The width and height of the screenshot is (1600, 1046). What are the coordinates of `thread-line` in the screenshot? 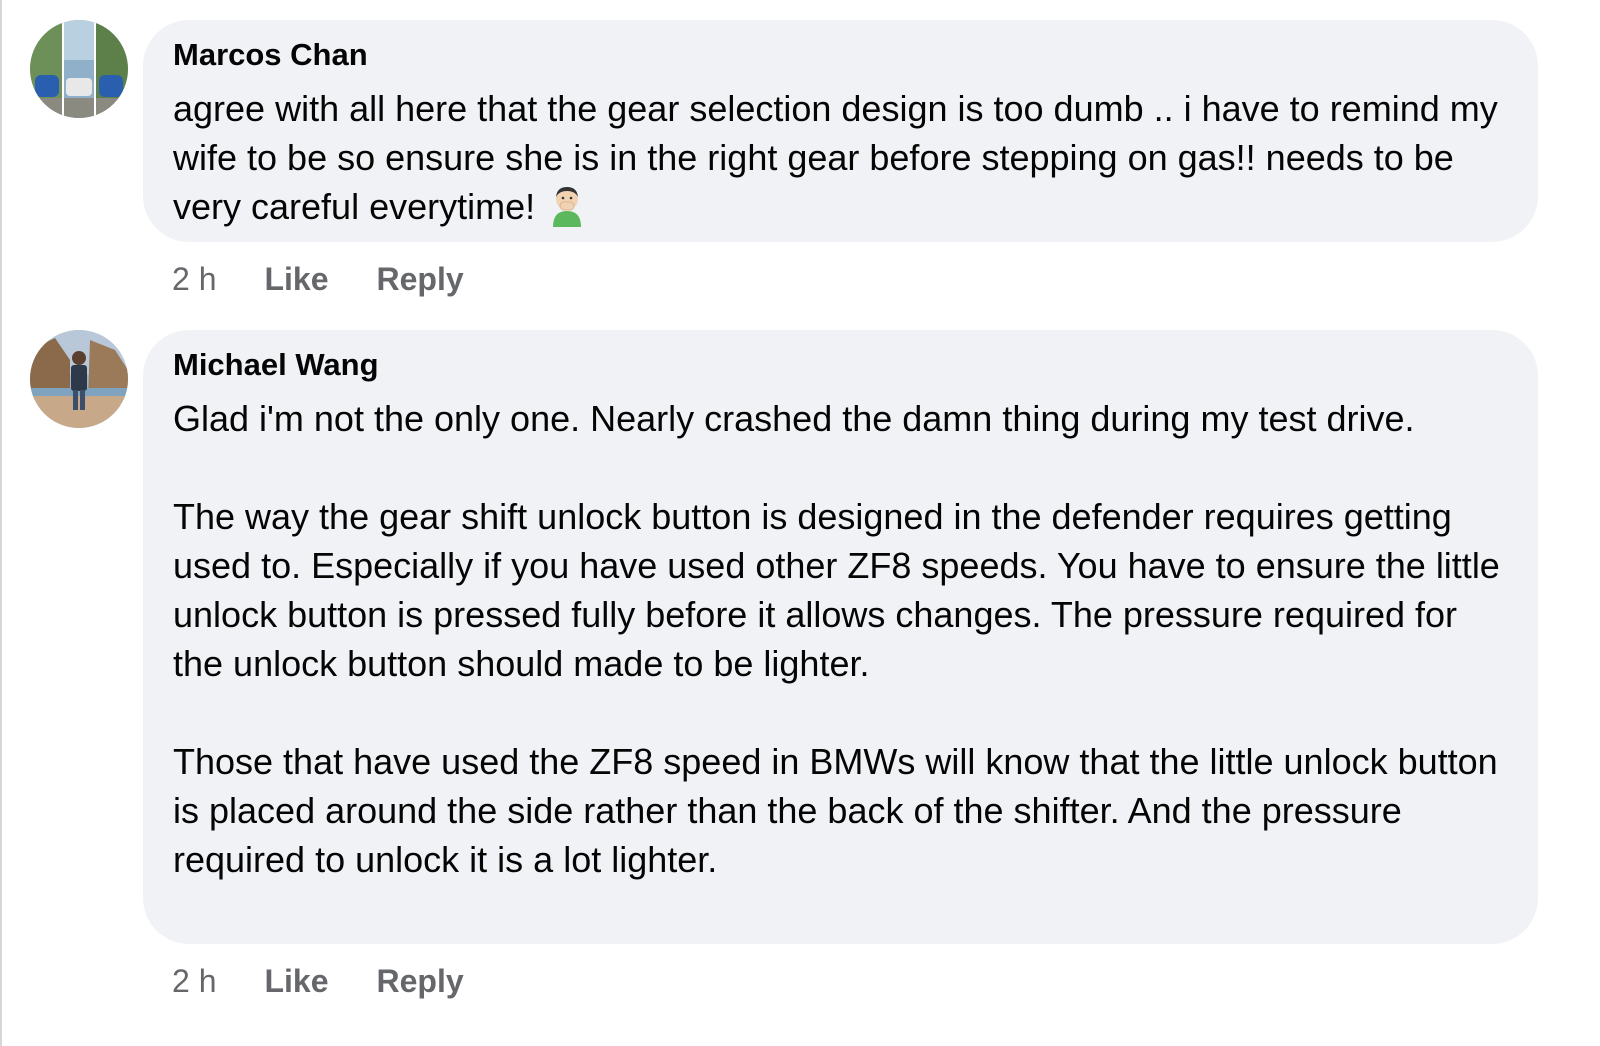 It's located at (1, 523).